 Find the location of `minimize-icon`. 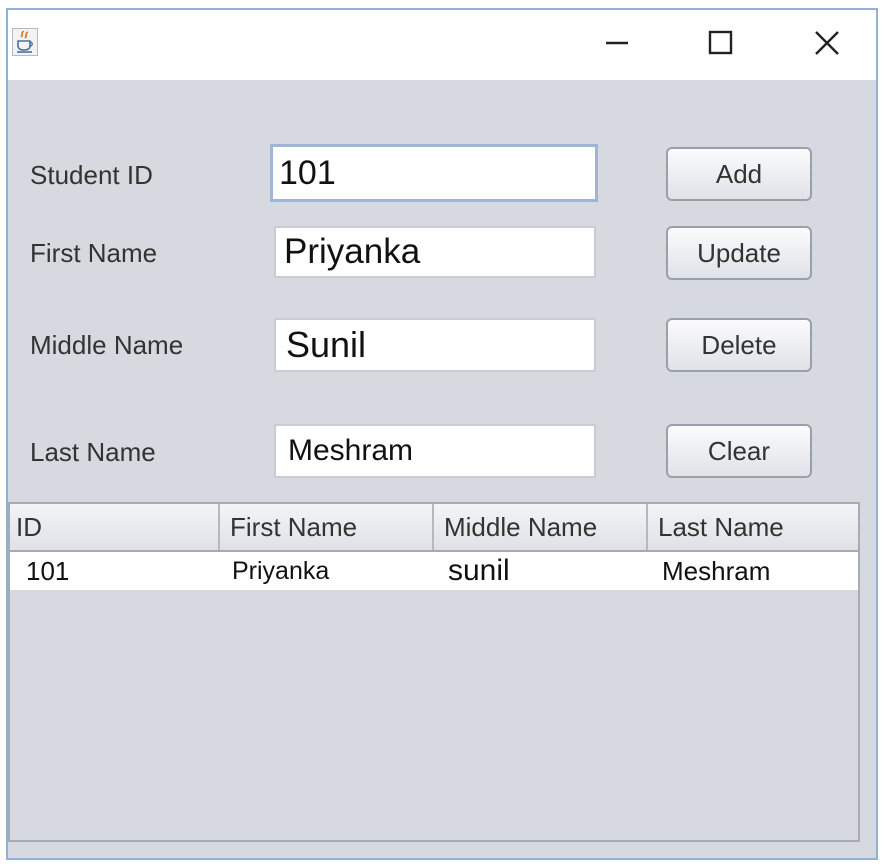

minimize-icon is located at coordinates (617, 43).